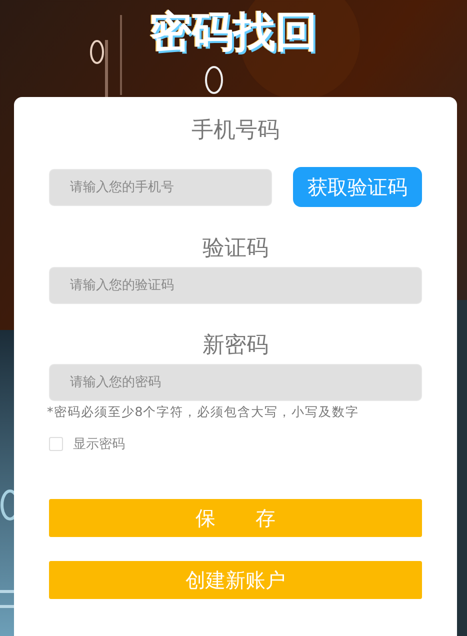 The height and width of the screenshot is (636, 467). What do you see at coordinates (160, 187) in the screenshot?
I see `input-field: 请输入您的手机号` at bounding box center [160, 187].